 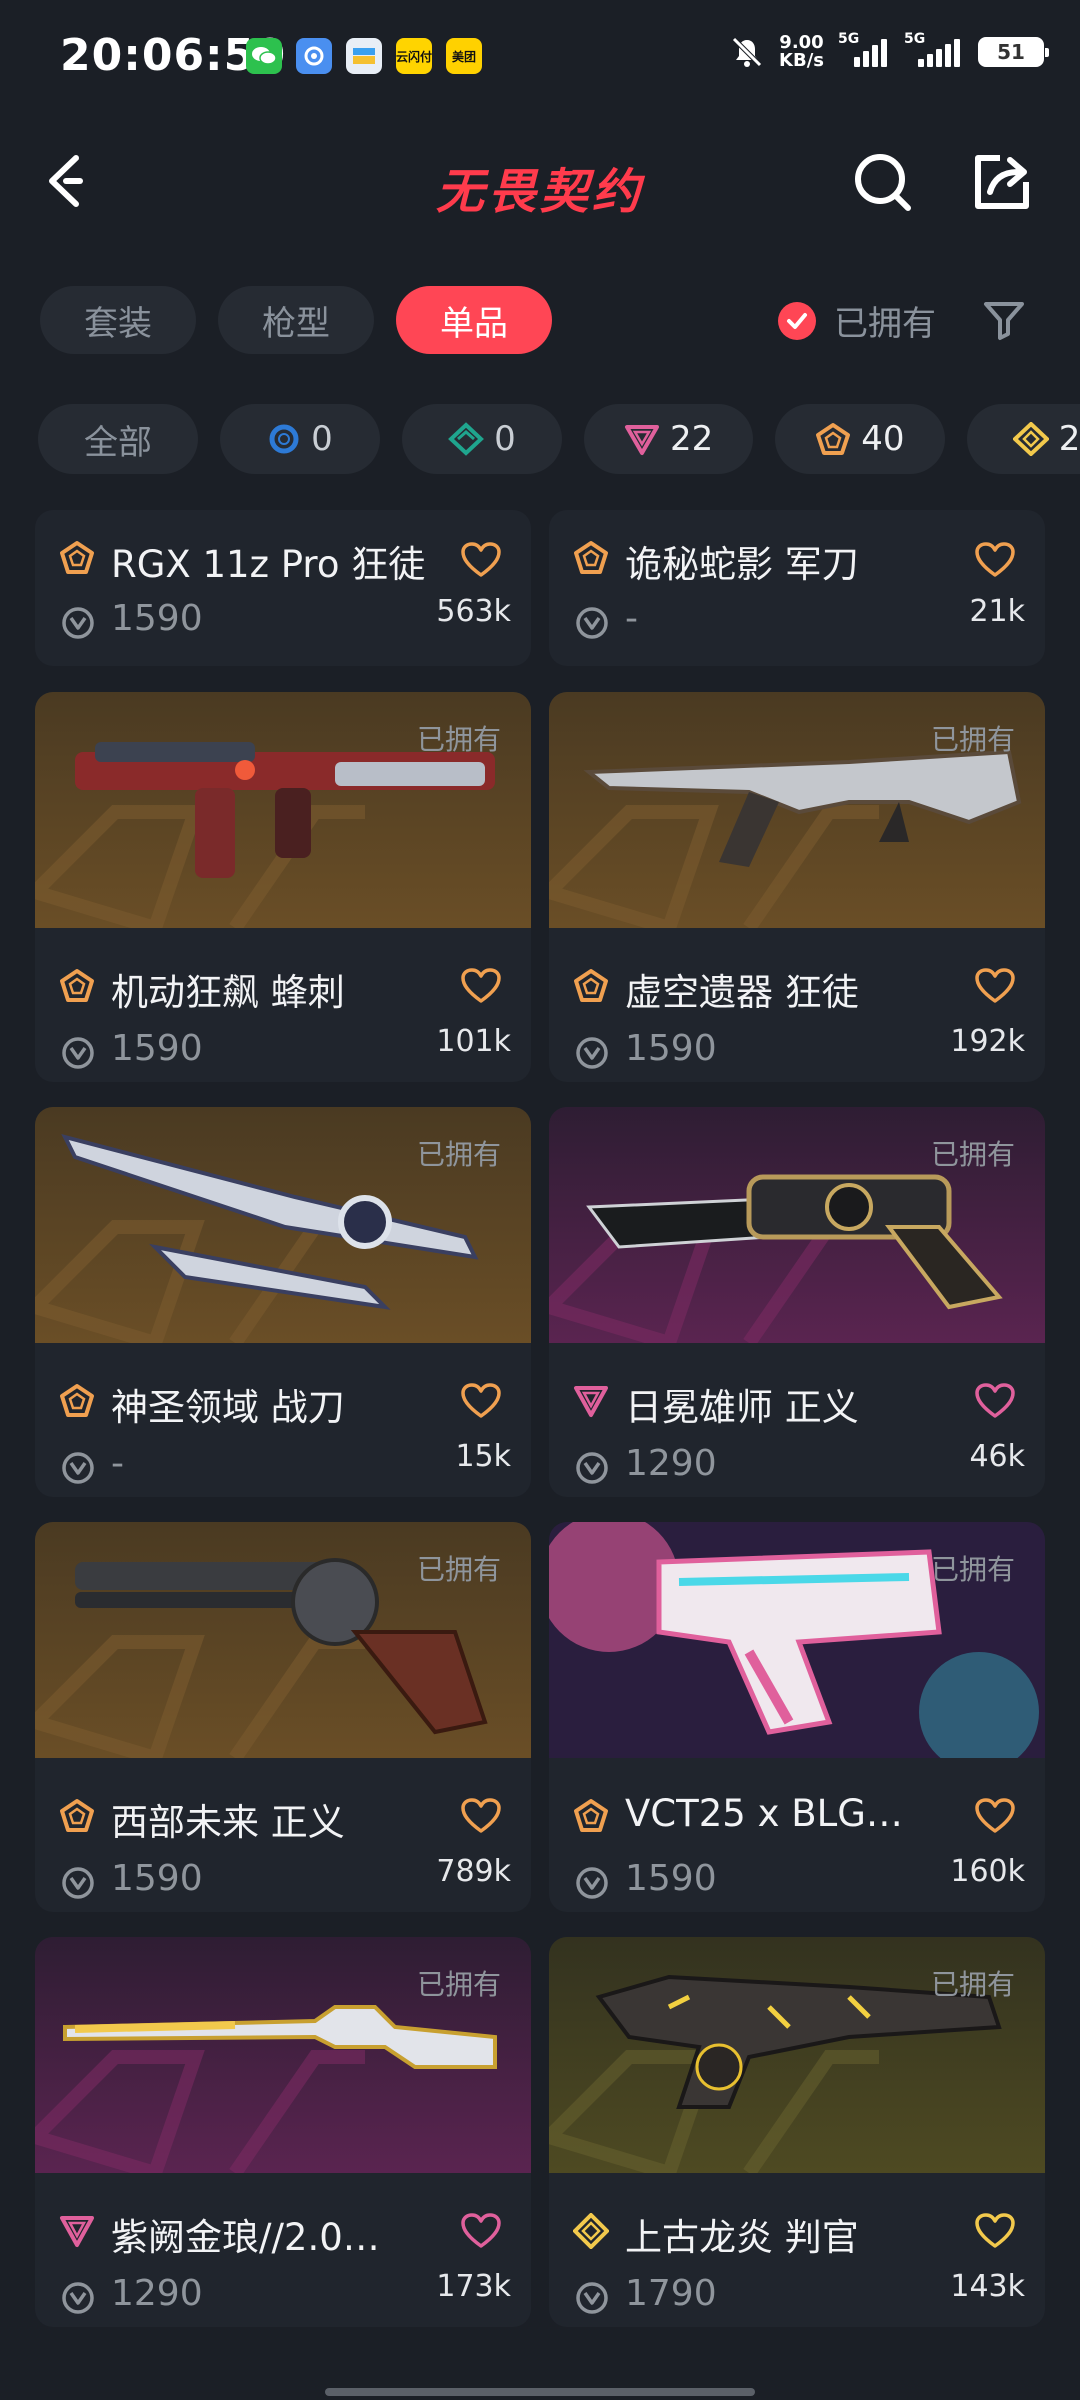 I want to click on skin-card: 诡秘蛇影 军刀 - 21k, so click(x=797, y=588).